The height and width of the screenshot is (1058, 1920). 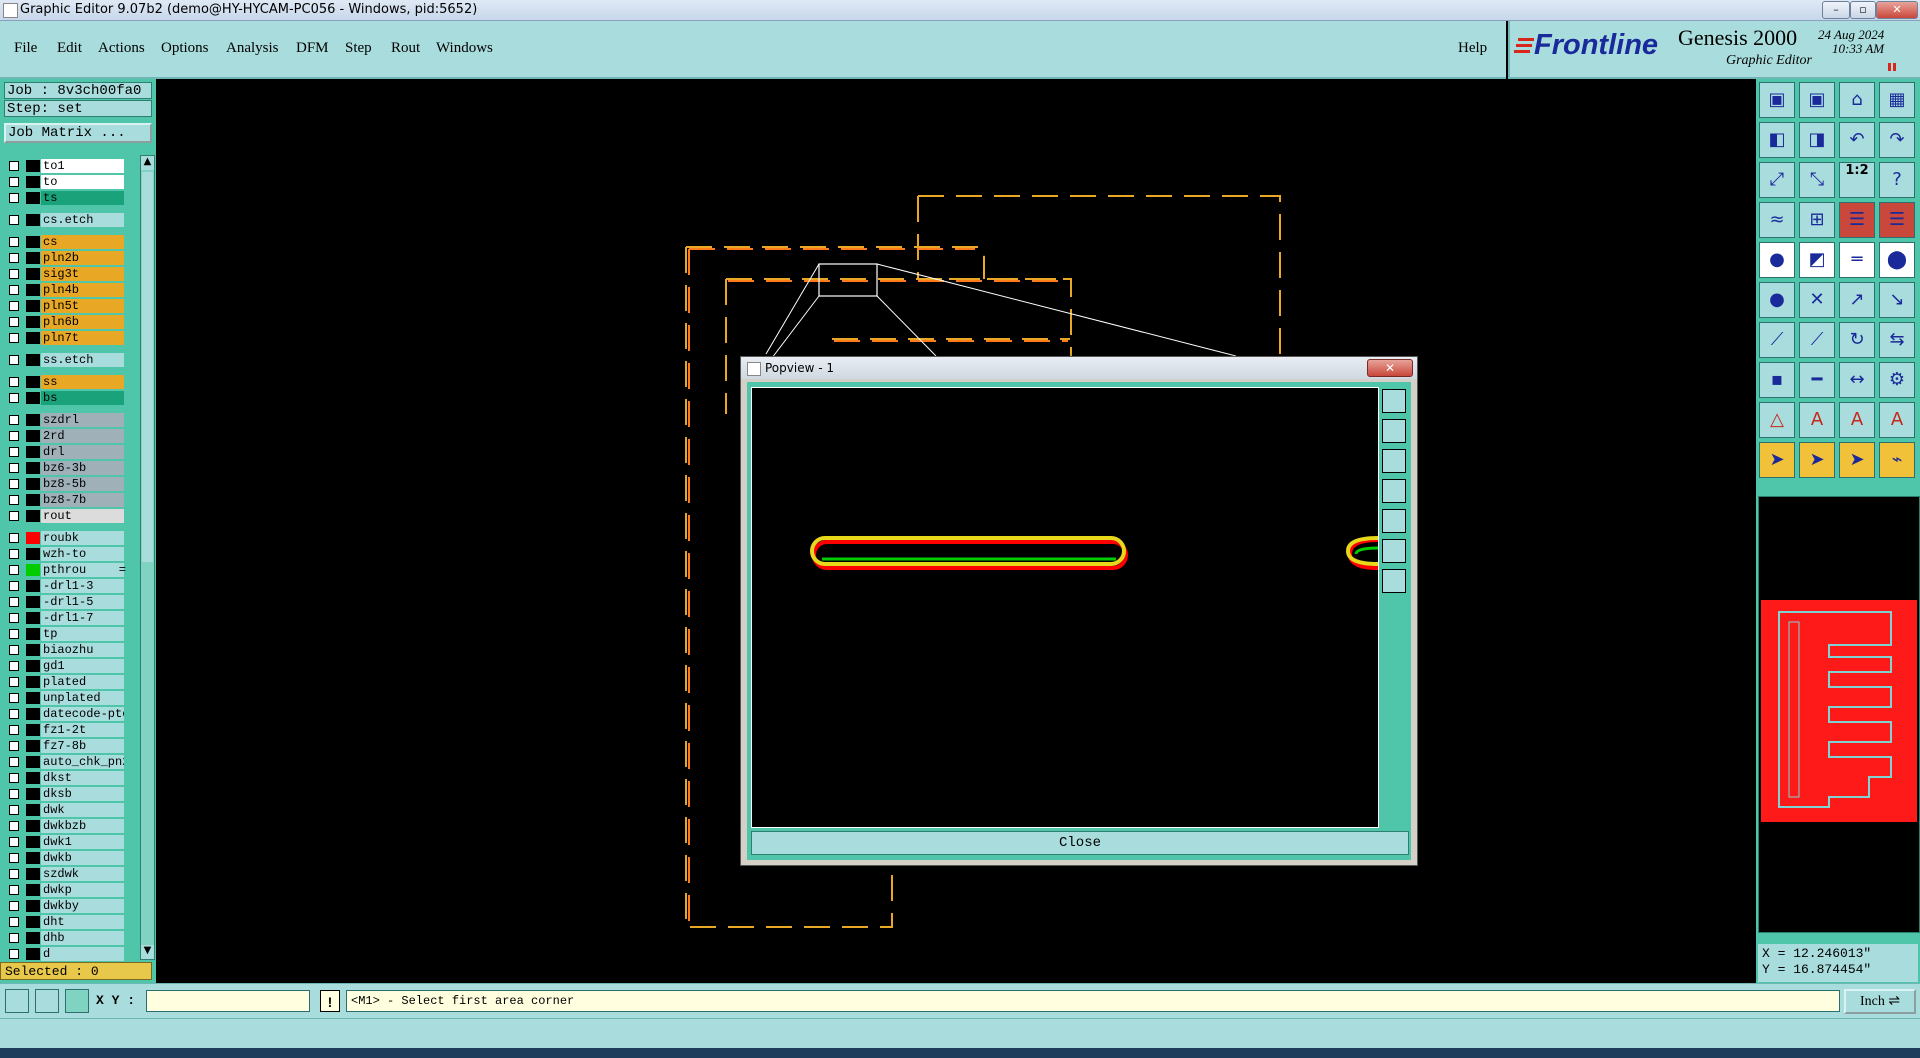 I want to click on layer-row: pln4b, so click(x=64, y=290).